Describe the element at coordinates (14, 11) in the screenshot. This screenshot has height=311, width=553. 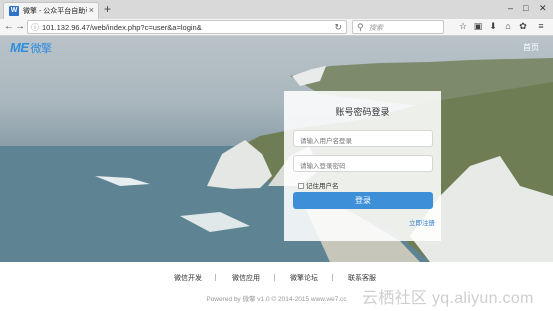
I see `site-favicon-icon: W` at that location.